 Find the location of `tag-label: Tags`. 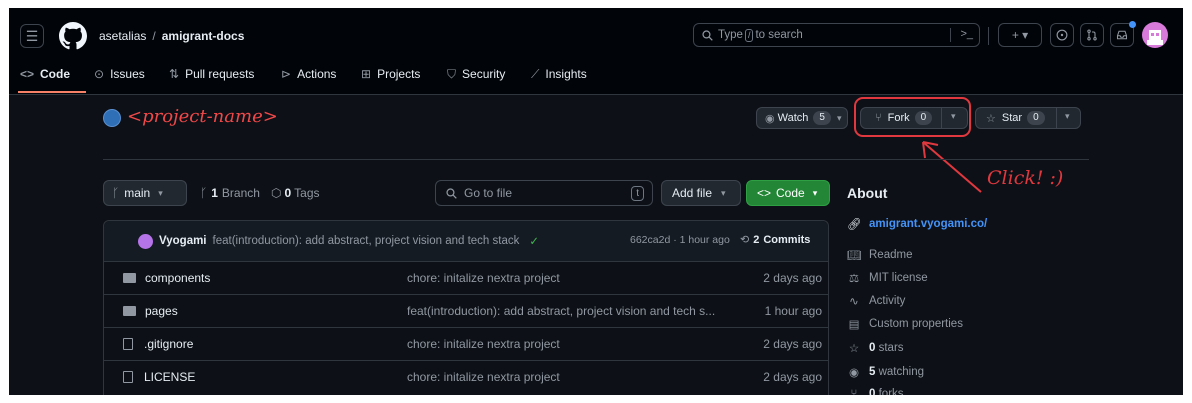

tag-label: Tags is located at coordinates (307, 193).